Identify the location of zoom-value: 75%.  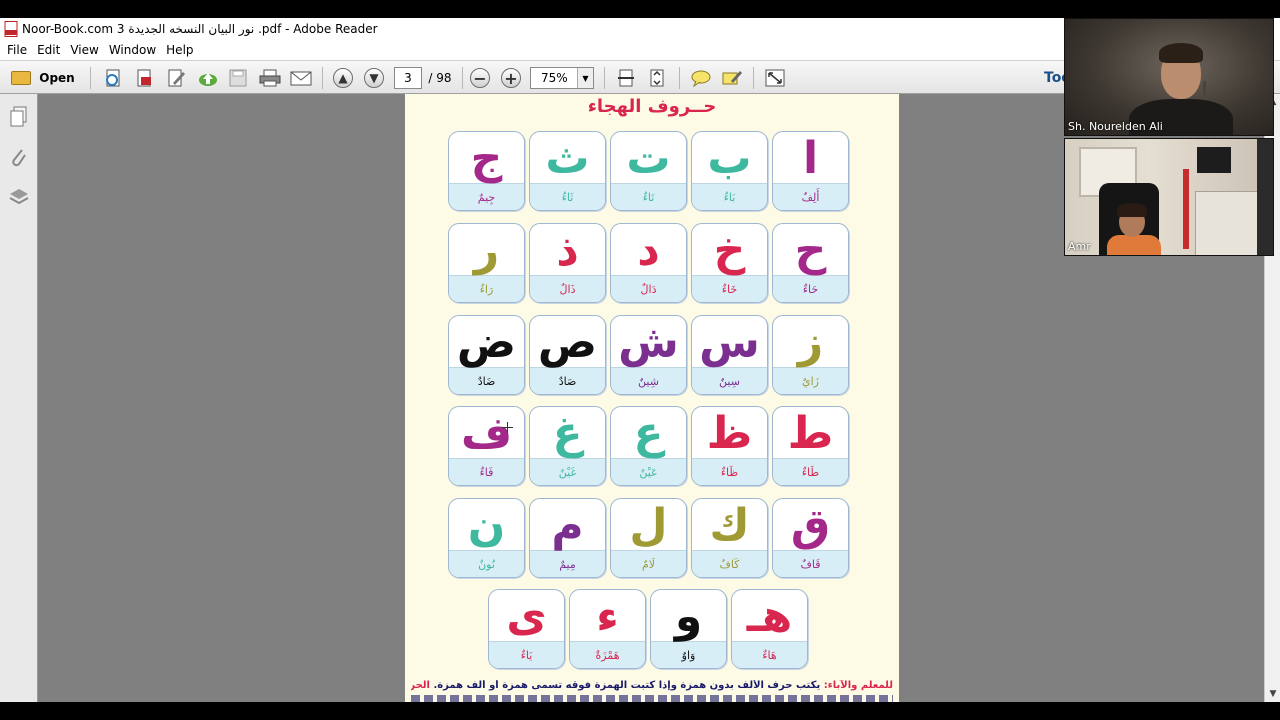
(554, 78).